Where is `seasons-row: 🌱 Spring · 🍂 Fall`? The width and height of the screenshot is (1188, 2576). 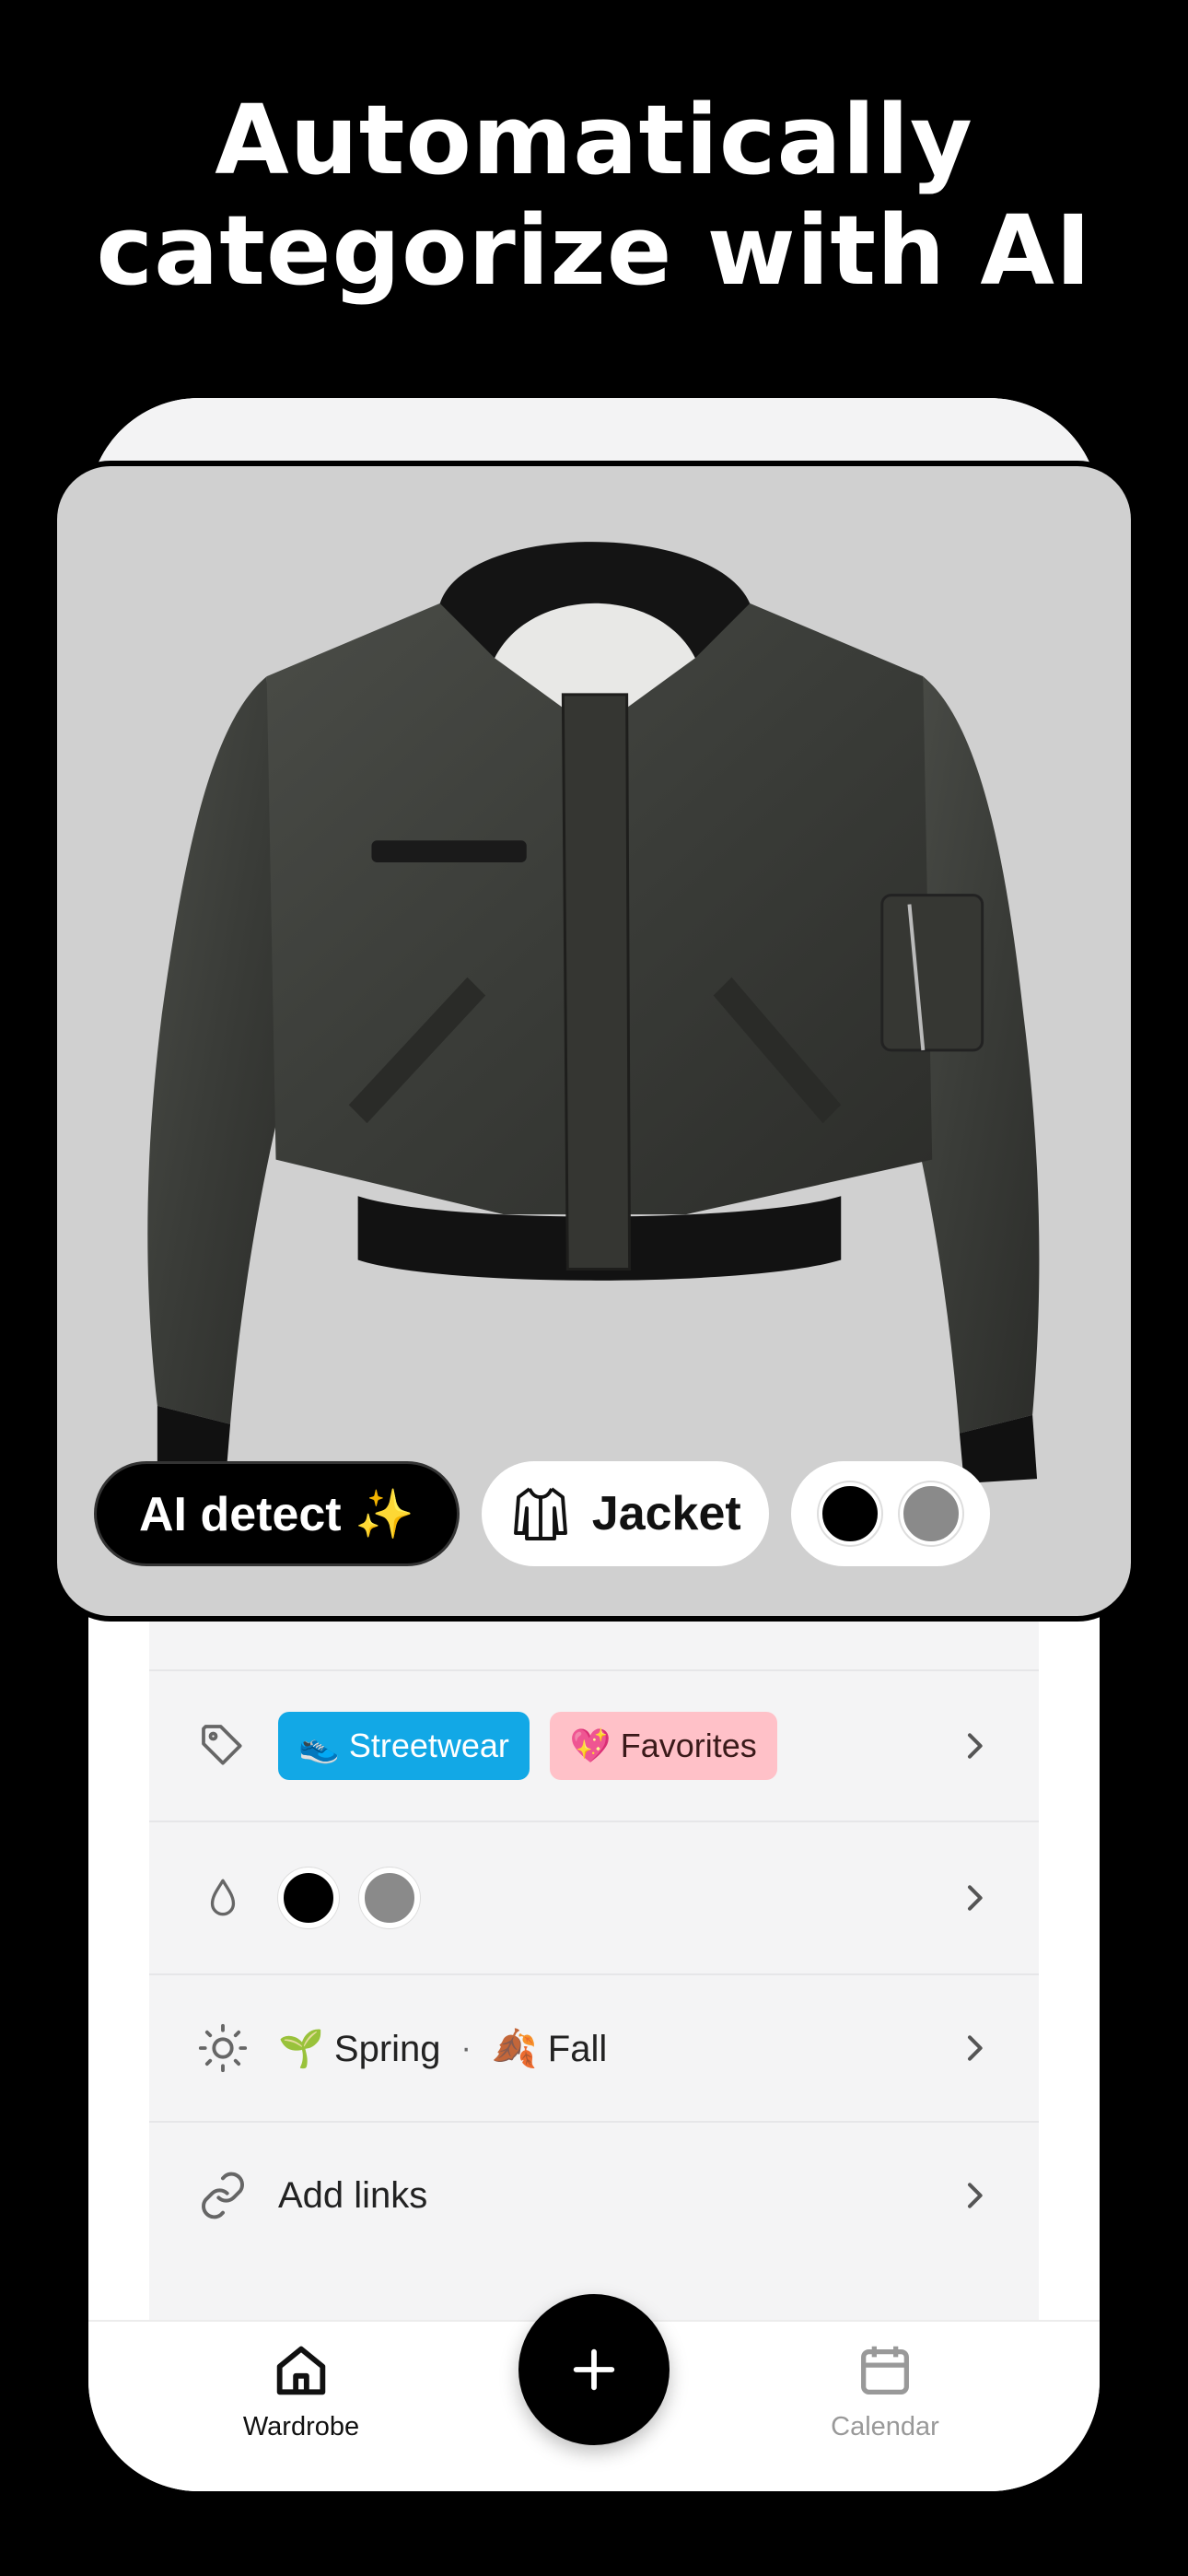 seasons-row: 🌱 Spring · 🍂 Fall is located at coordinates (594, 2047).